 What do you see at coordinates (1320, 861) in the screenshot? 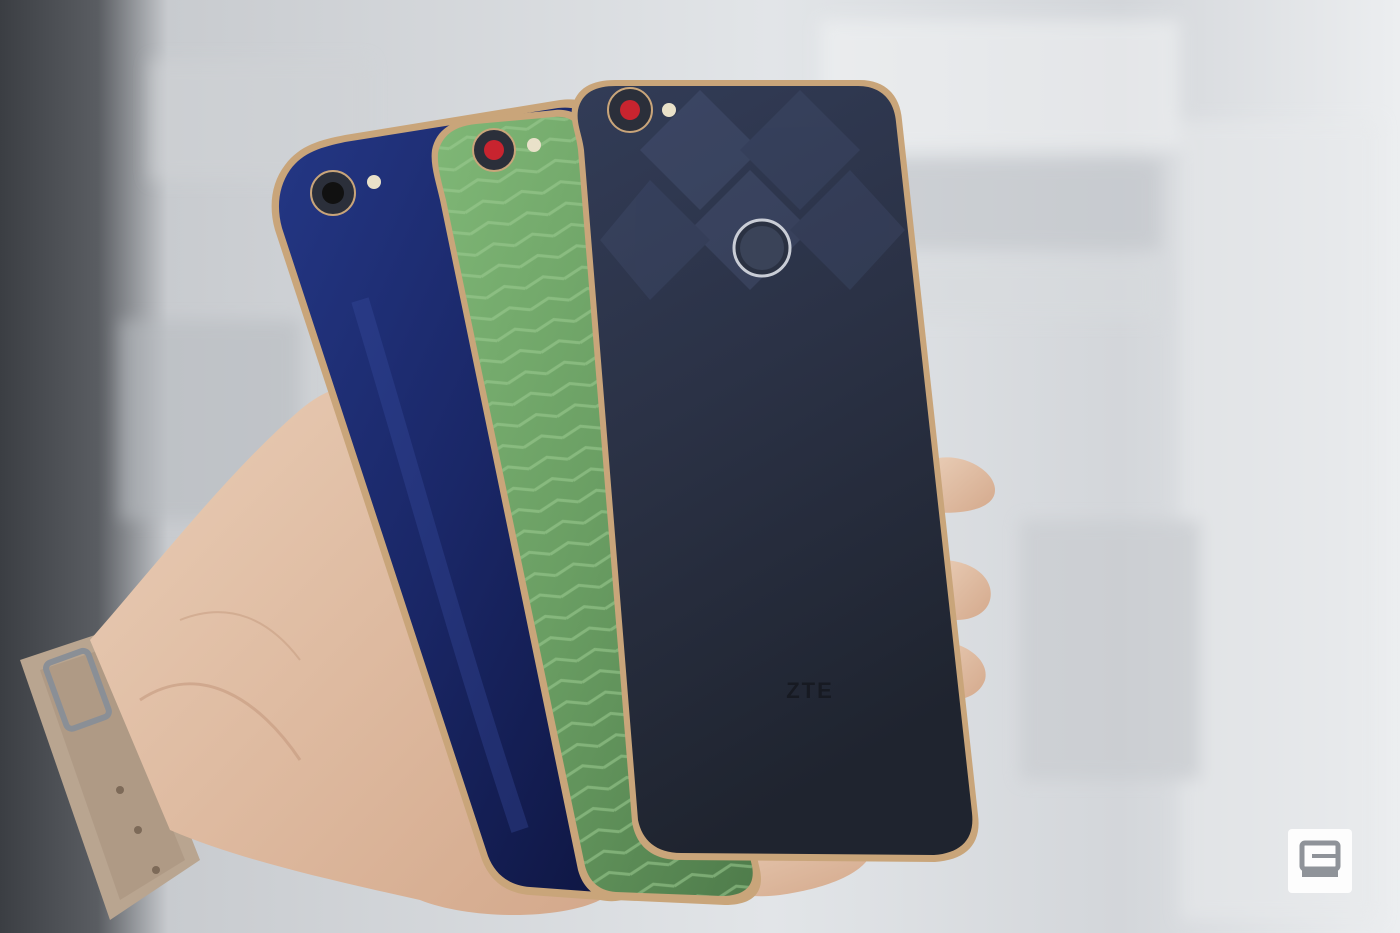
I see `engadget-logo-icon` at bounding box center [1320, 861].